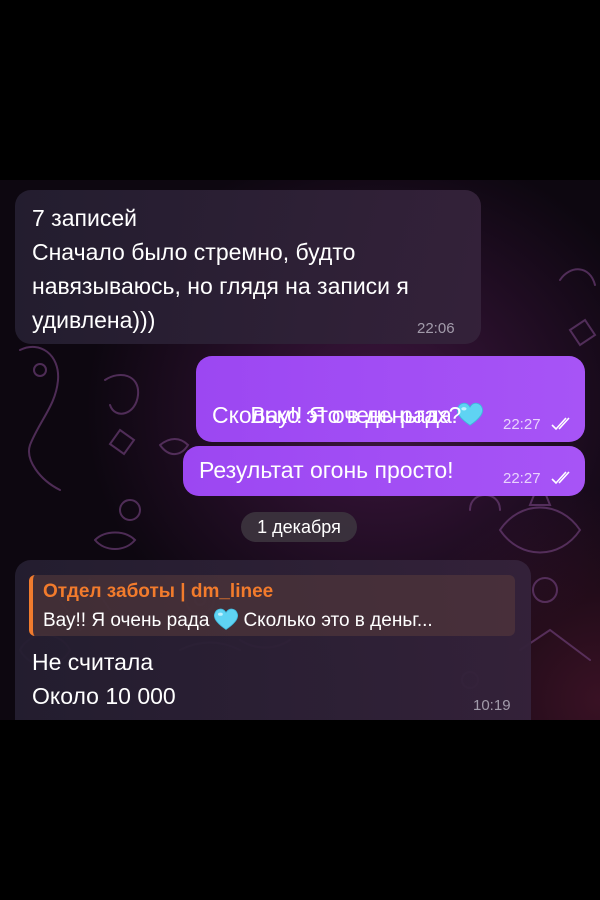 Image resolution: width=600 pixels, height=900 pixels. Describe the element at coordinates (337, 415) in the screenshot. I see `message-line: Сколько это в деньгах?` at that location.